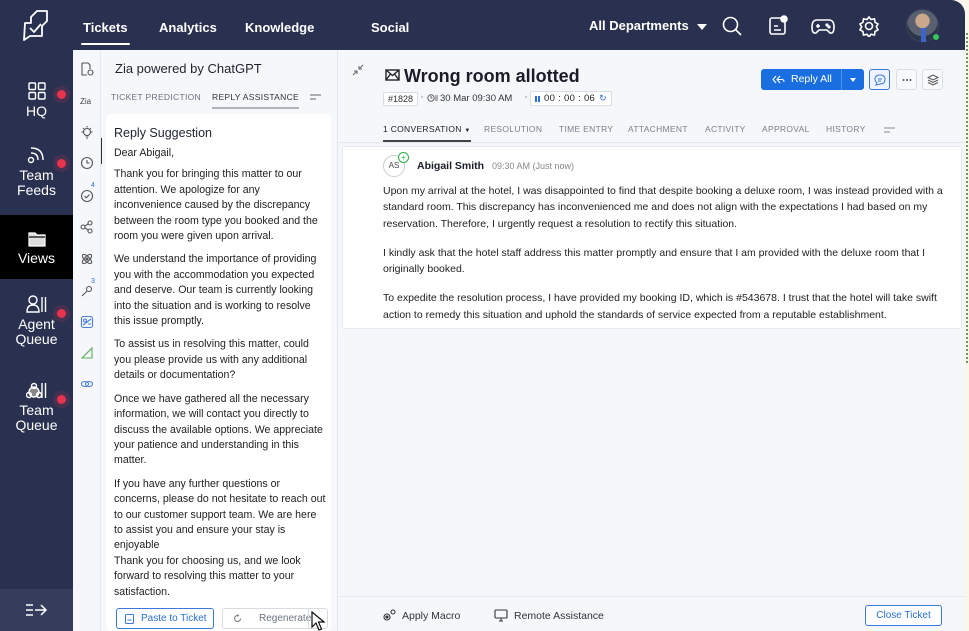 The width and height of the screenshot is (969, 631). I want to click on ticket-date: 30 Mar 09:30 AM, so click(469, 98).